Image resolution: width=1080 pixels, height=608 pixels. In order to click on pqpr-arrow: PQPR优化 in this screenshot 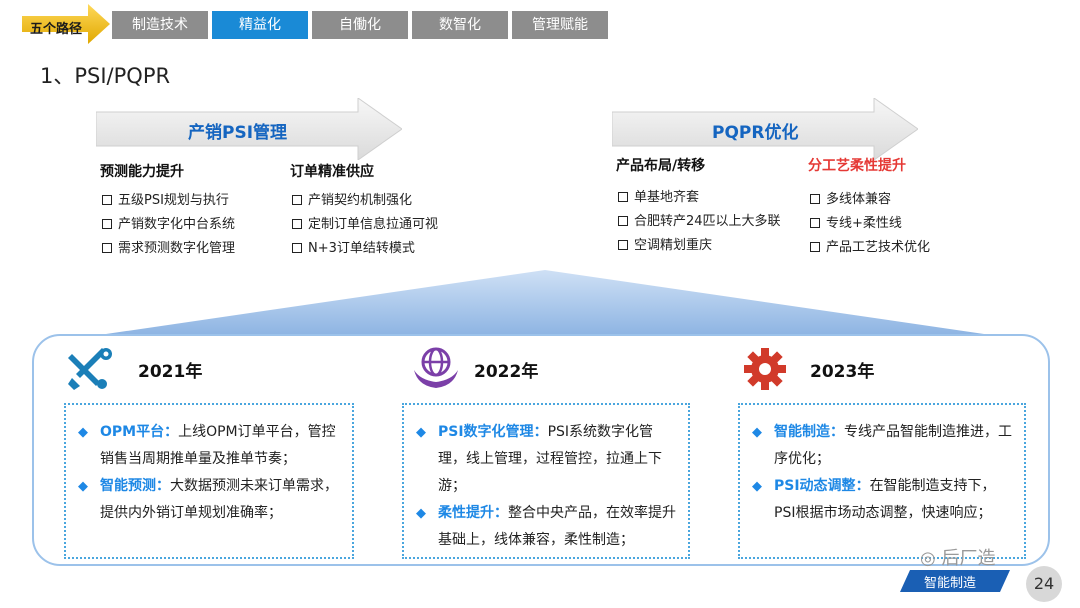, I will do `click(765, 129)`.